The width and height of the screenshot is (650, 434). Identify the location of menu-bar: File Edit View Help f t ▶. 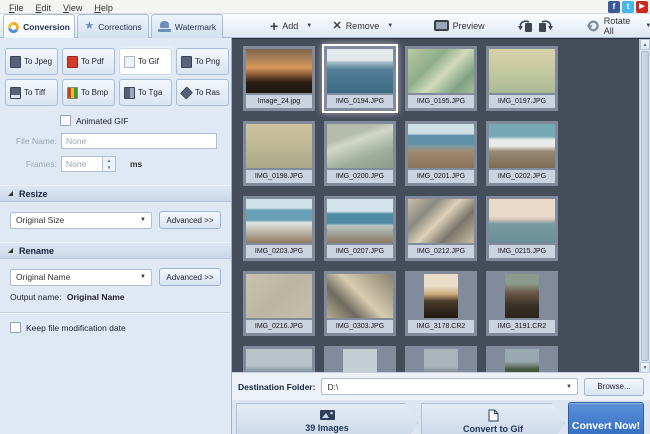
(325, 7).